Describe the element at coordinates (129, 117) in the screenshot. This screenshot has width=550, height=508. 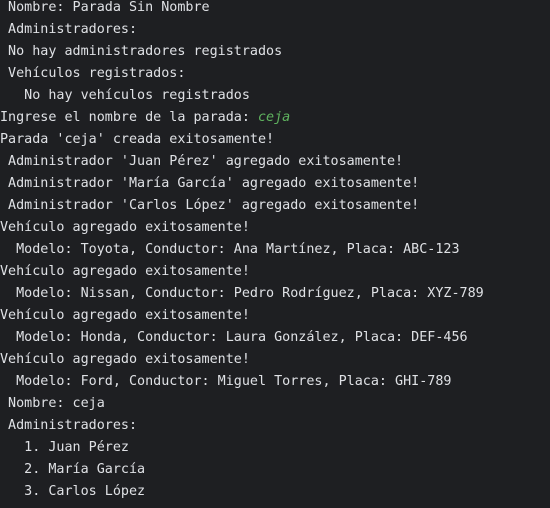
I see `prompt-text: Ingrese el nombre de la parada:` at that location.